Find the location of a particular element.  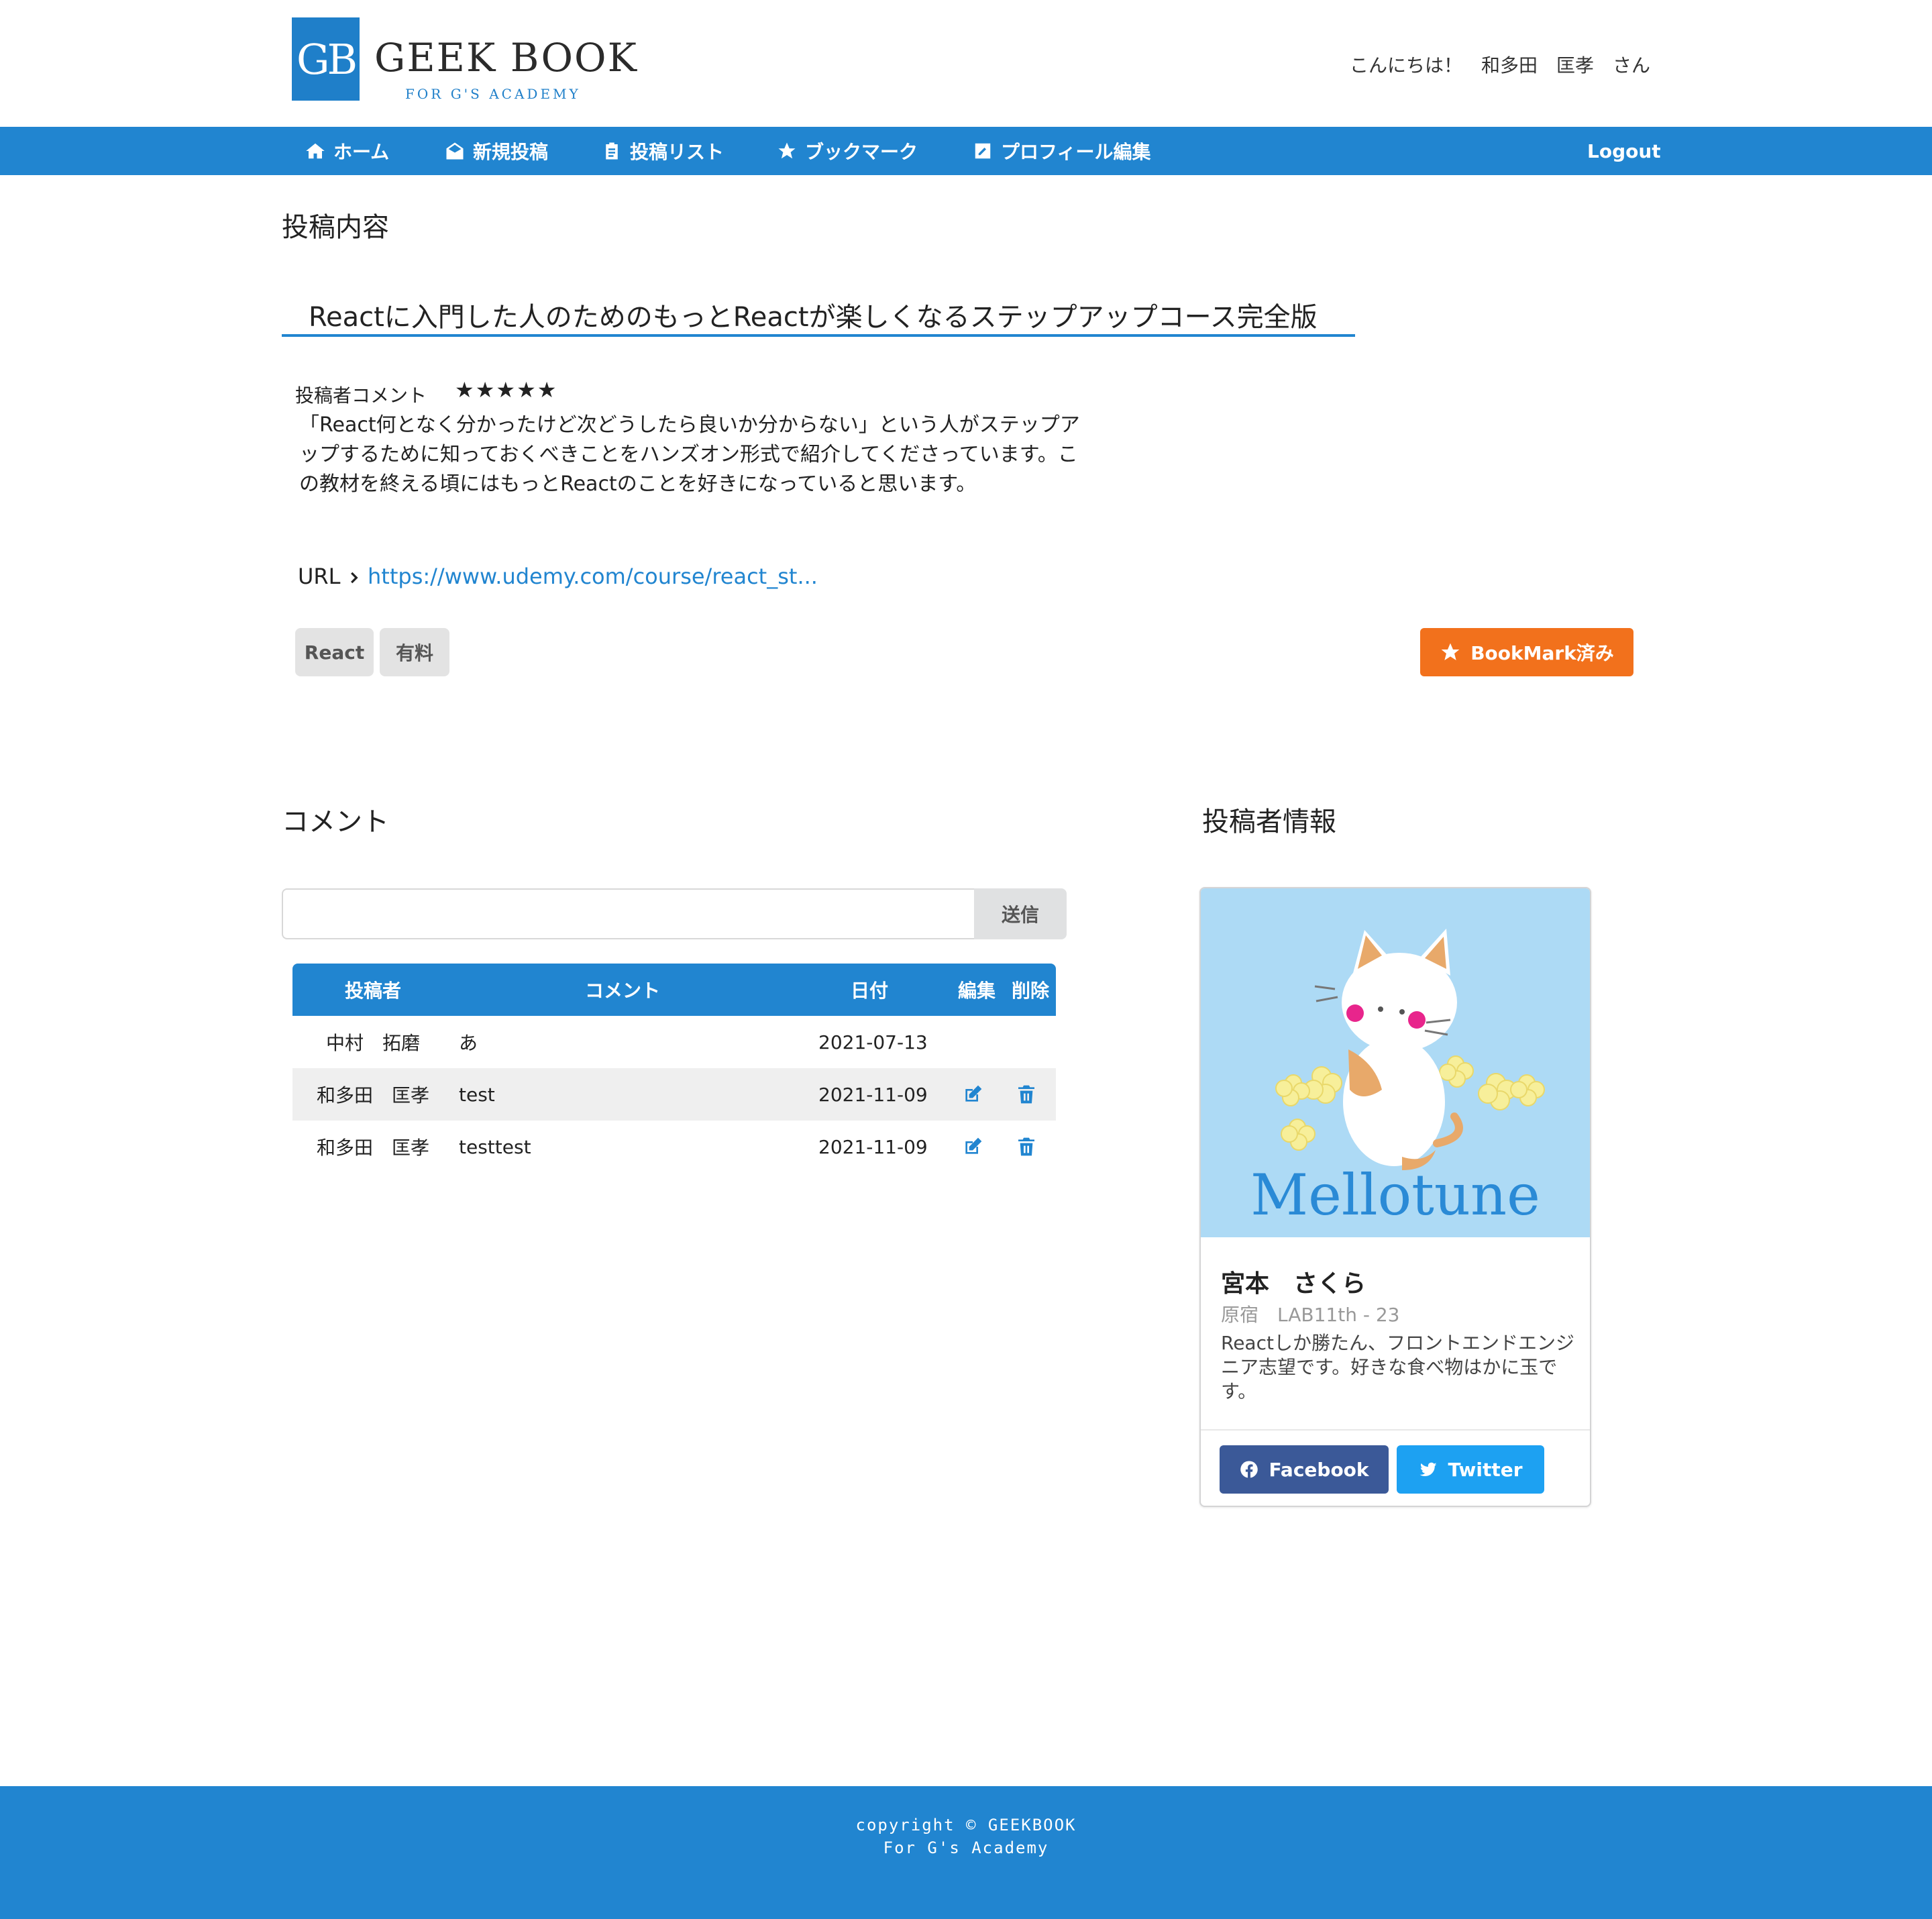

nav-item-label: 新規投稿 is located at coordinates (511, 152).